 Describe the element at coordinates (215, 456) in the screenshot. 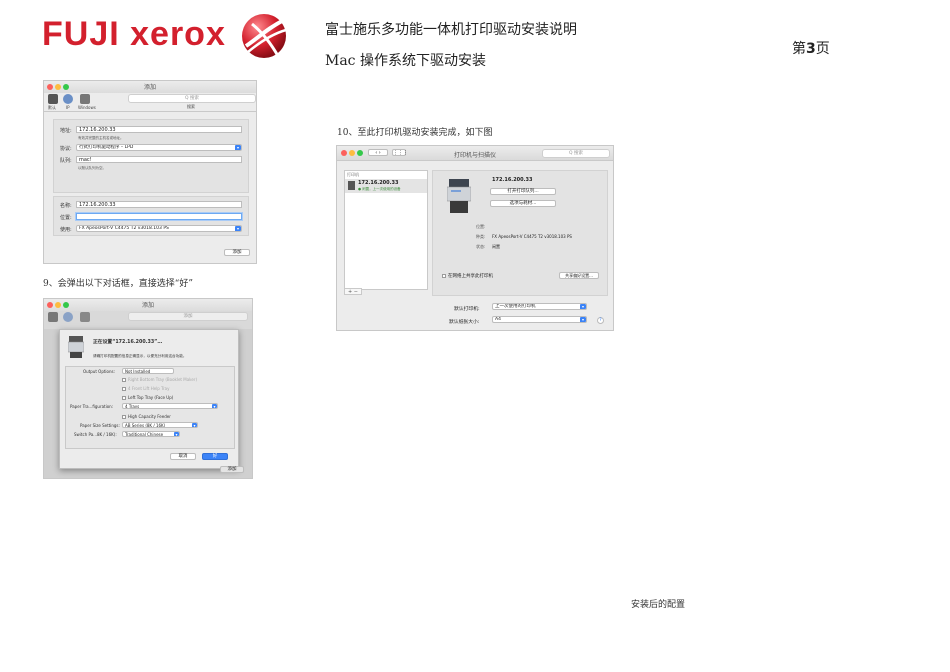

I see `ok-button: 好` at that location.